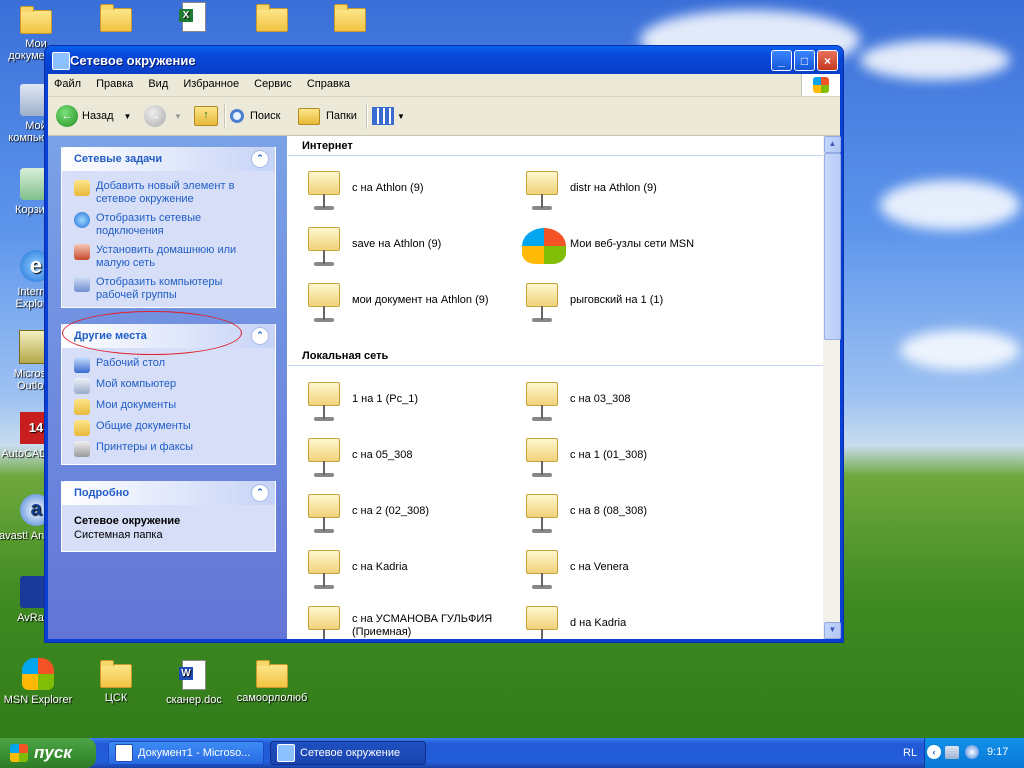  Describe the element at coordinates (405, 621) in the screenshot. I see `network-share-item: c на УСМАНОВА ГУЛЬФИЯ (Приемная)` at that location.